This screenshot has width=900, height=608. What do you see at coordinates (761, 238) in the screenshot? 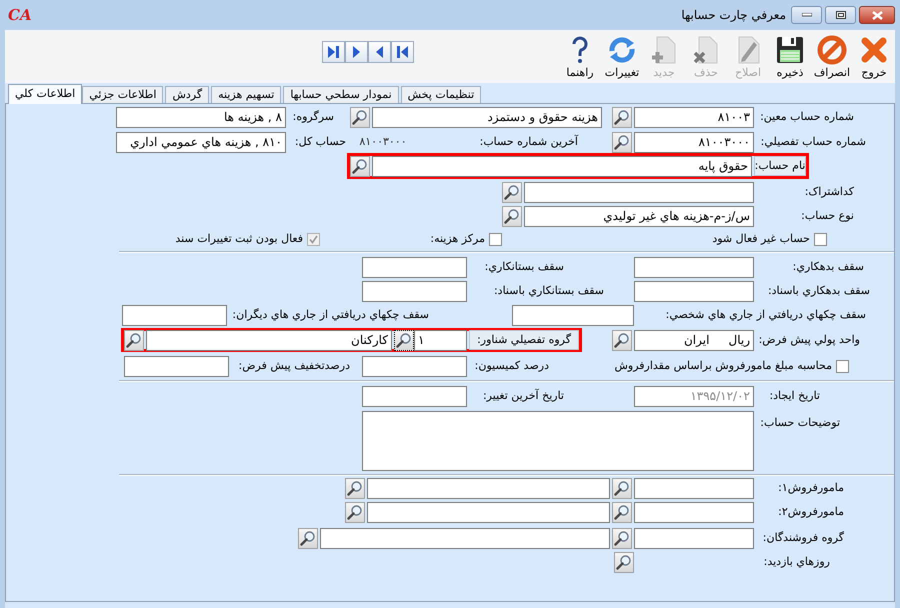
I see `checkbox-label: حساب غير فعال شود` at bounding box center [761, 238].